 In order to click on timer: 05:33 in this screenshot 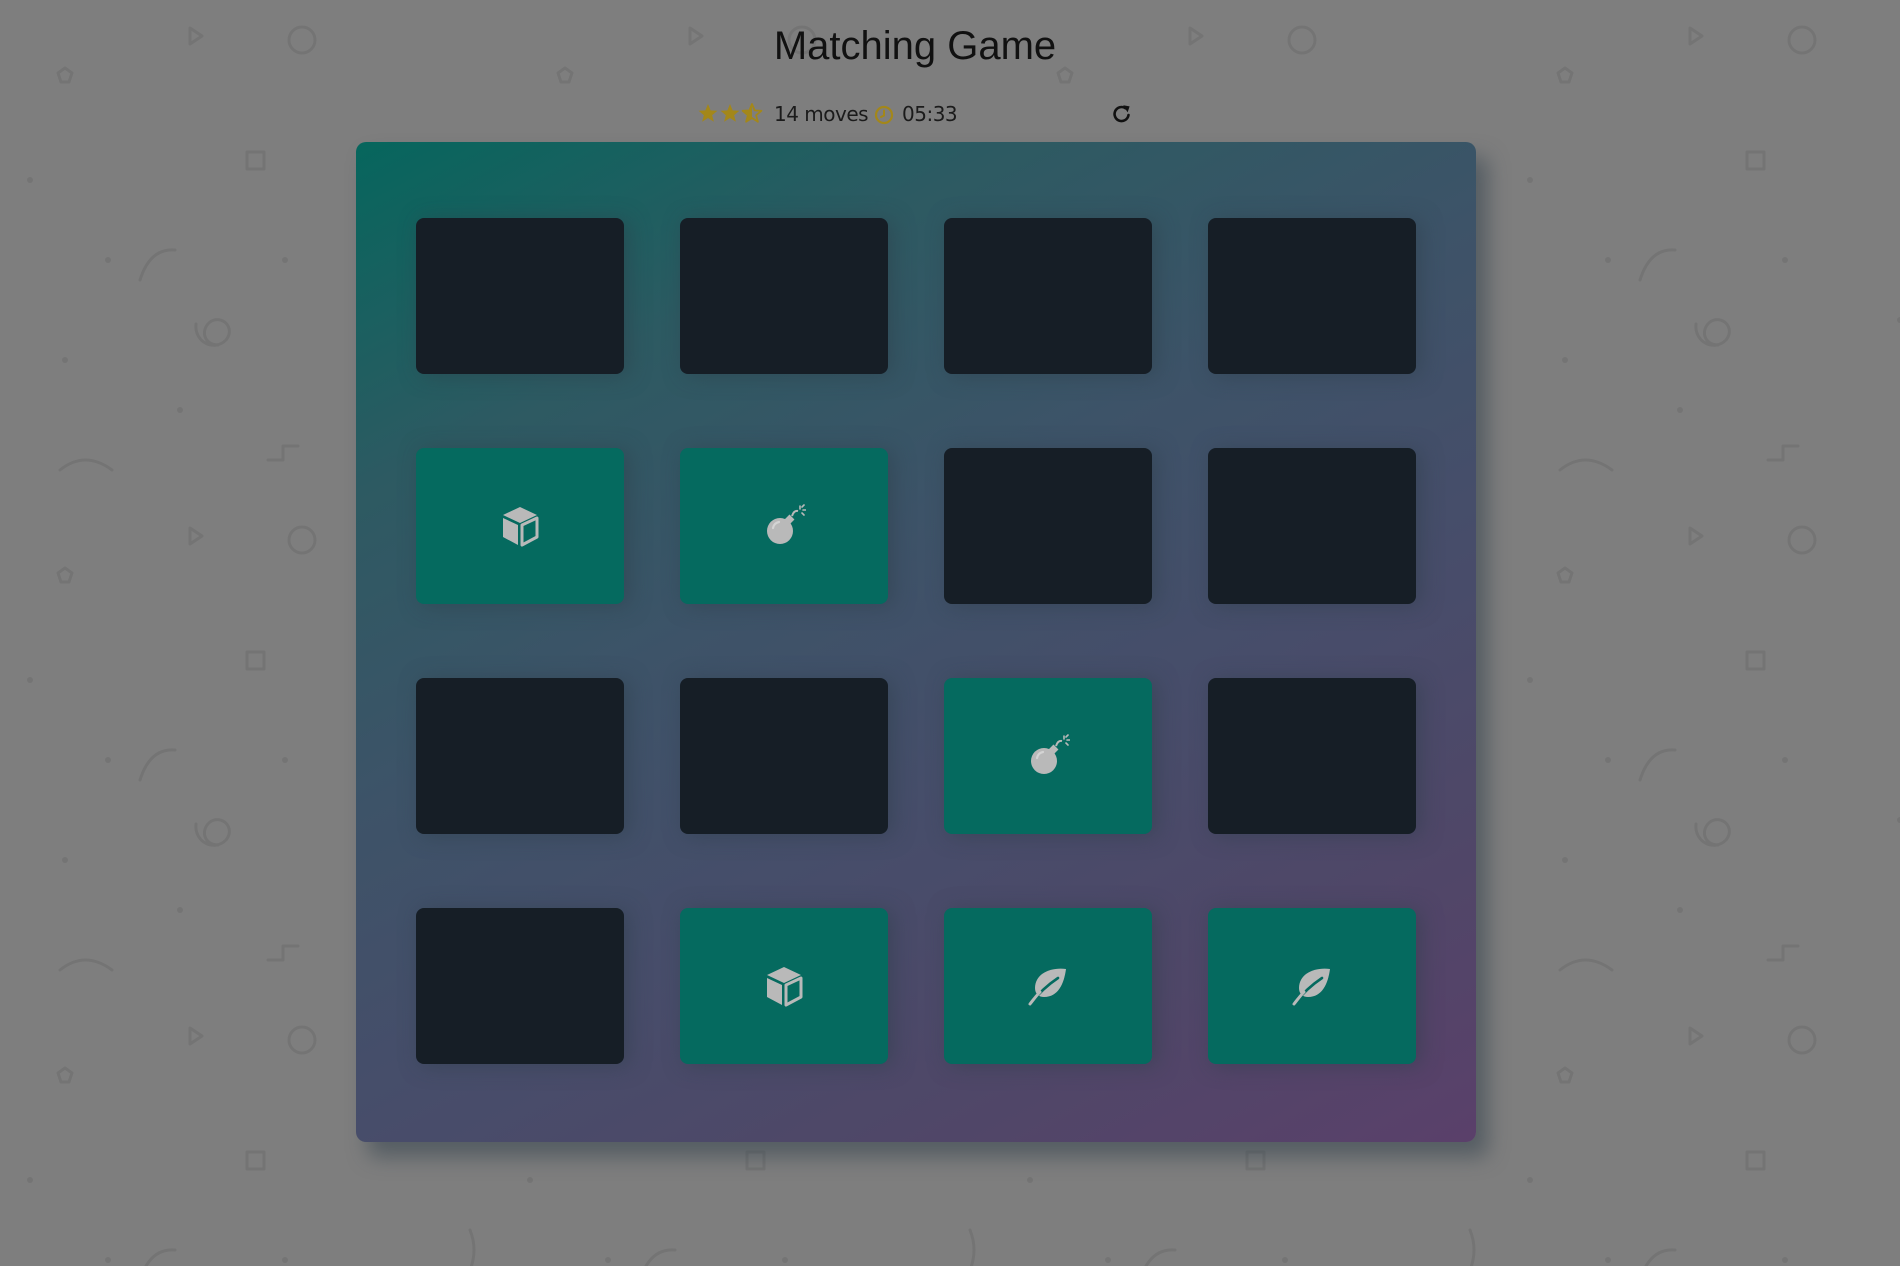, I will do `click(930, 114)`.